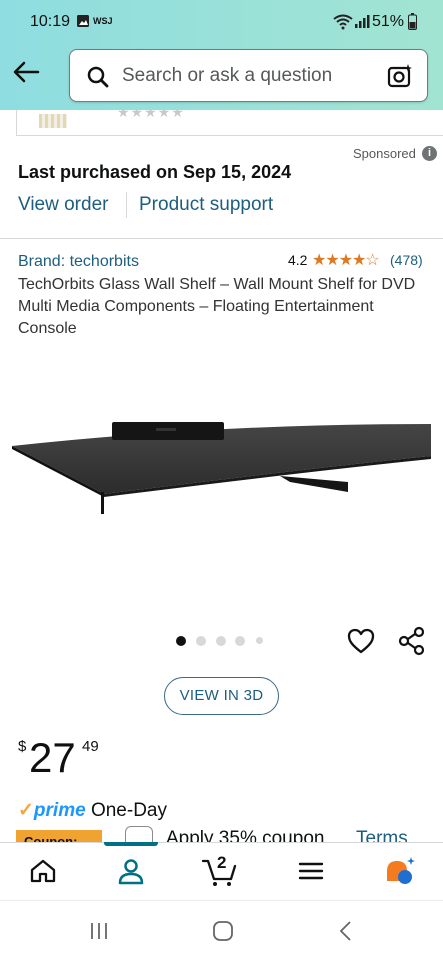  What do you see at coordinates (400, 873) in the screenshot?
I see `rufus-ai-icon` at bounding box center [400, 873].